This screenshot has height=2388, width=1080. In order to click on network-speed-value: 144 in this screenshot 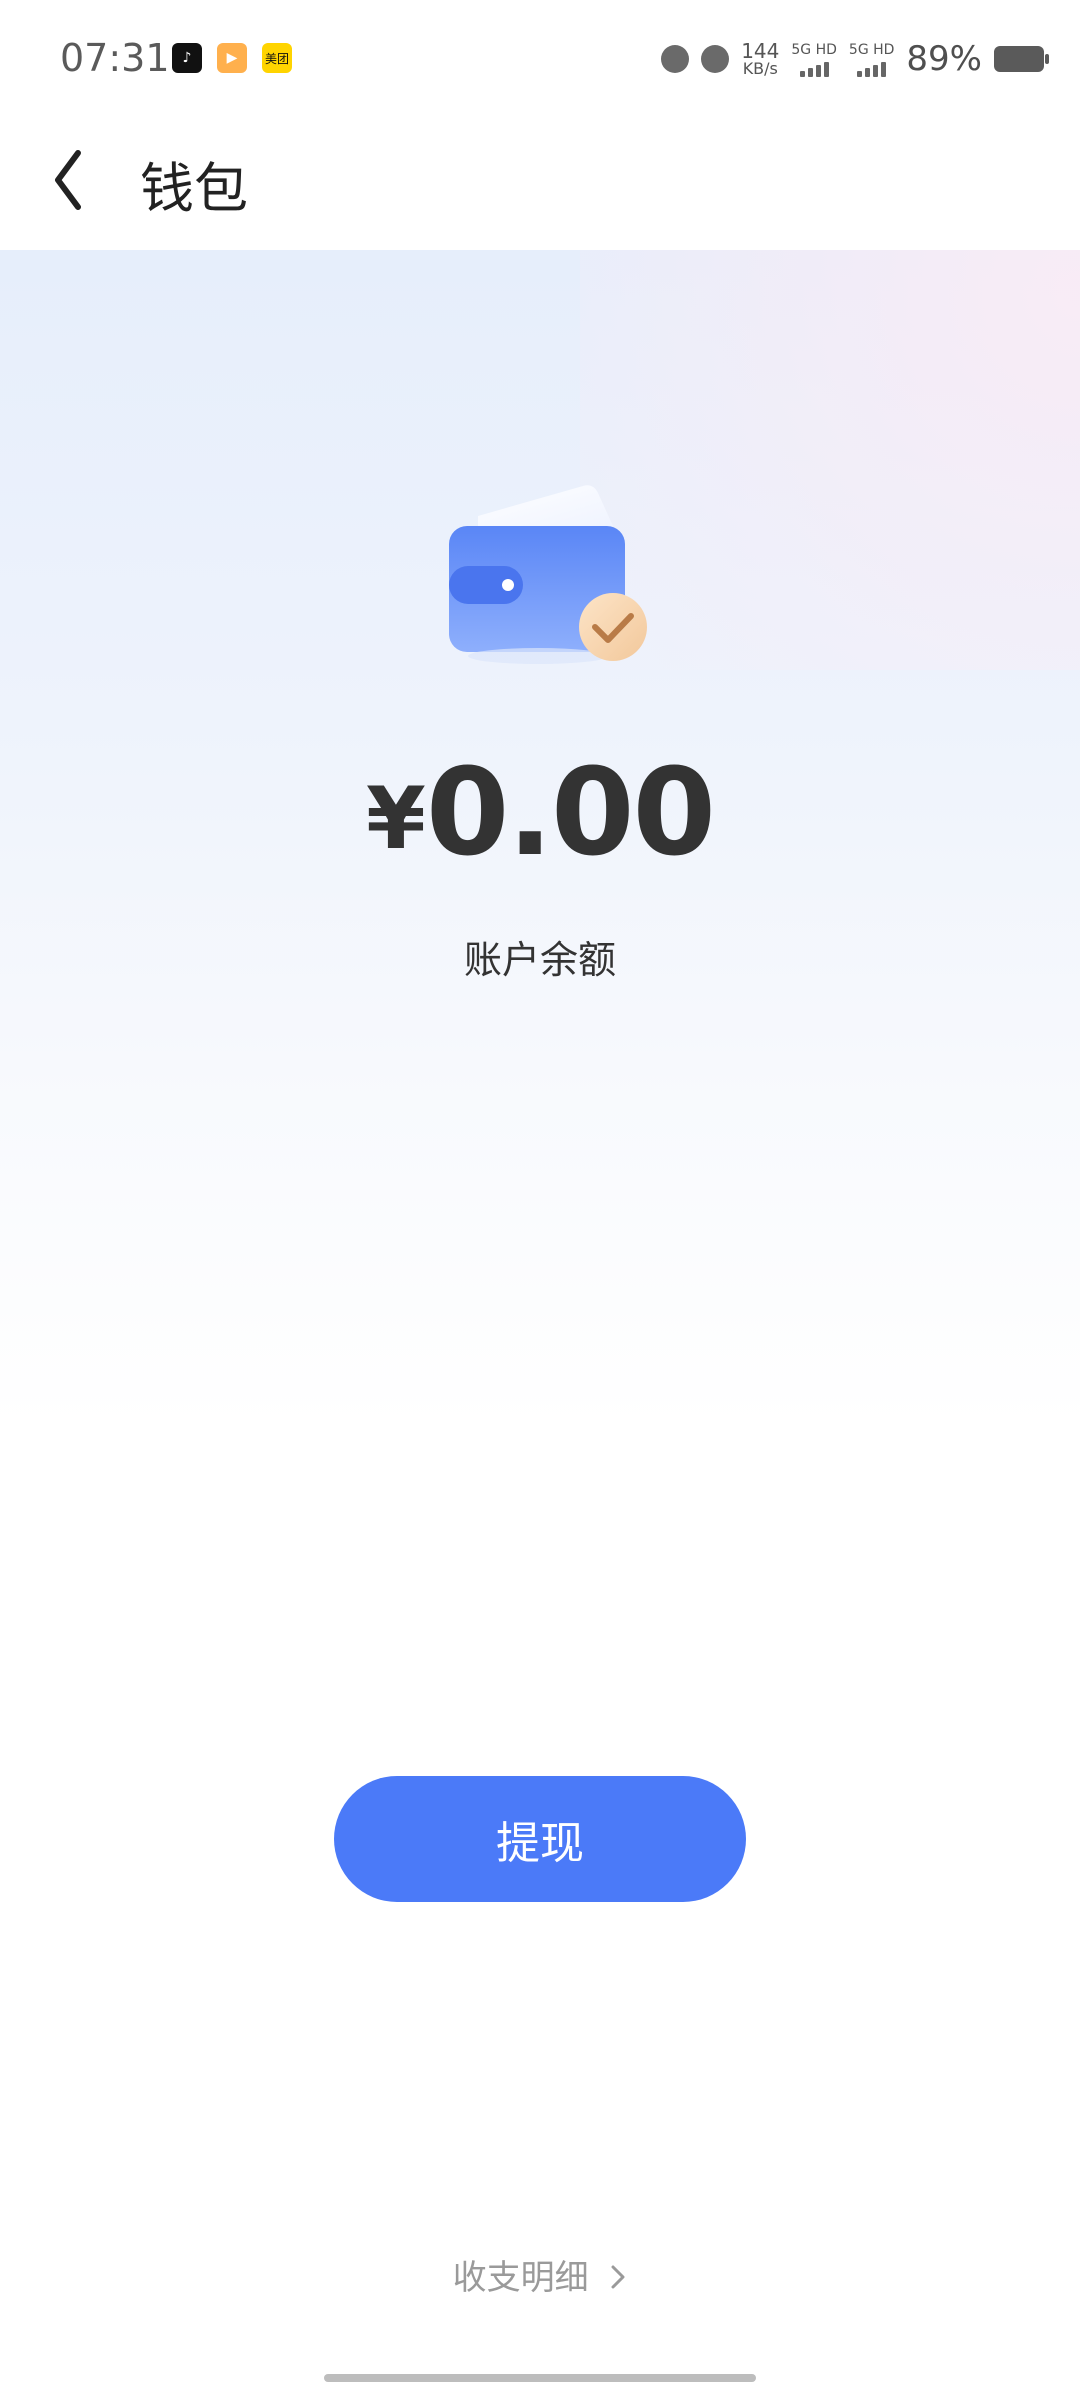, I will do `click(760, 51)`.